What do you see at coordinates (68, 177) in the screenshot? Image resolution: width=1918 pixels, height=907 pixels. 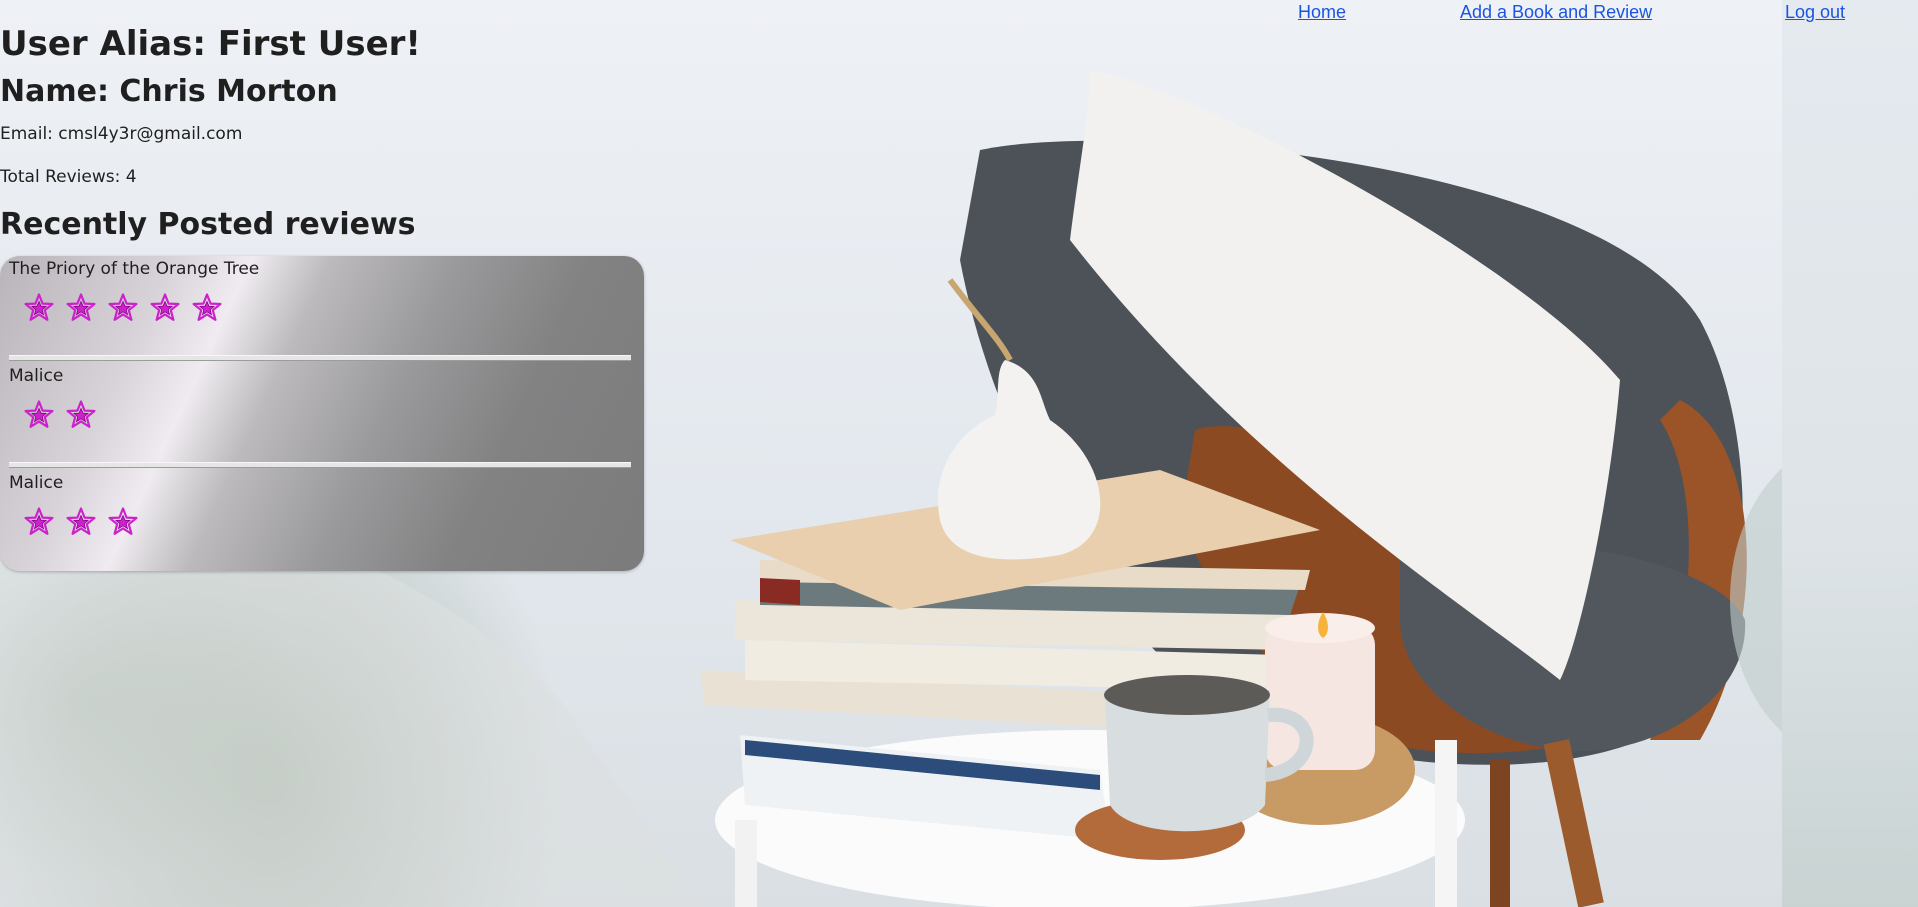 I see `total-reviews: Total Reviews: 4` at bounding box center [68, 177].